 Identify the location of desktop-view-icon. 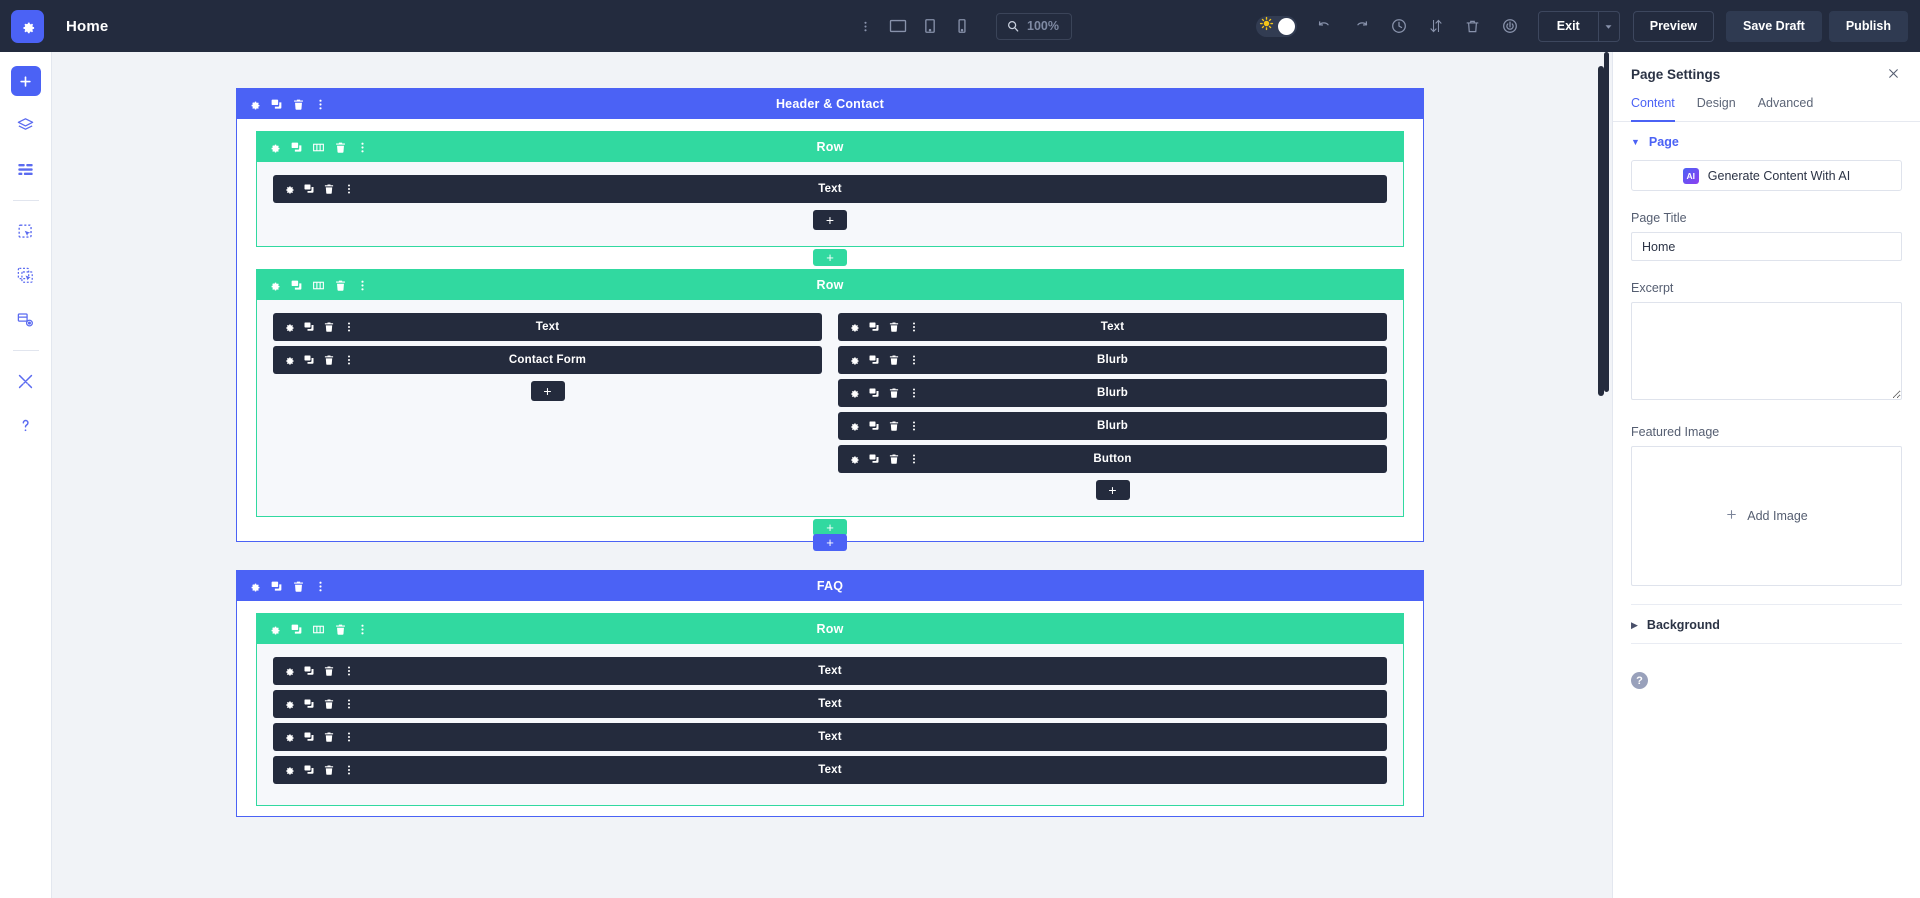
(898, 26).